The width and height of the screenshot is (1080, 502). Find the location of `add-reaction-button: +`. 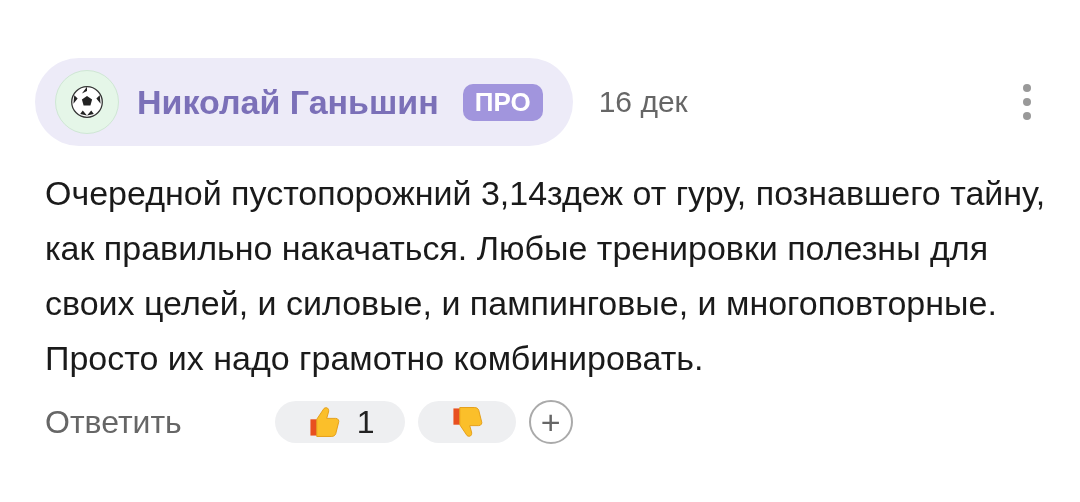

add-reaction-button: + is located at coordinates (550, 422).